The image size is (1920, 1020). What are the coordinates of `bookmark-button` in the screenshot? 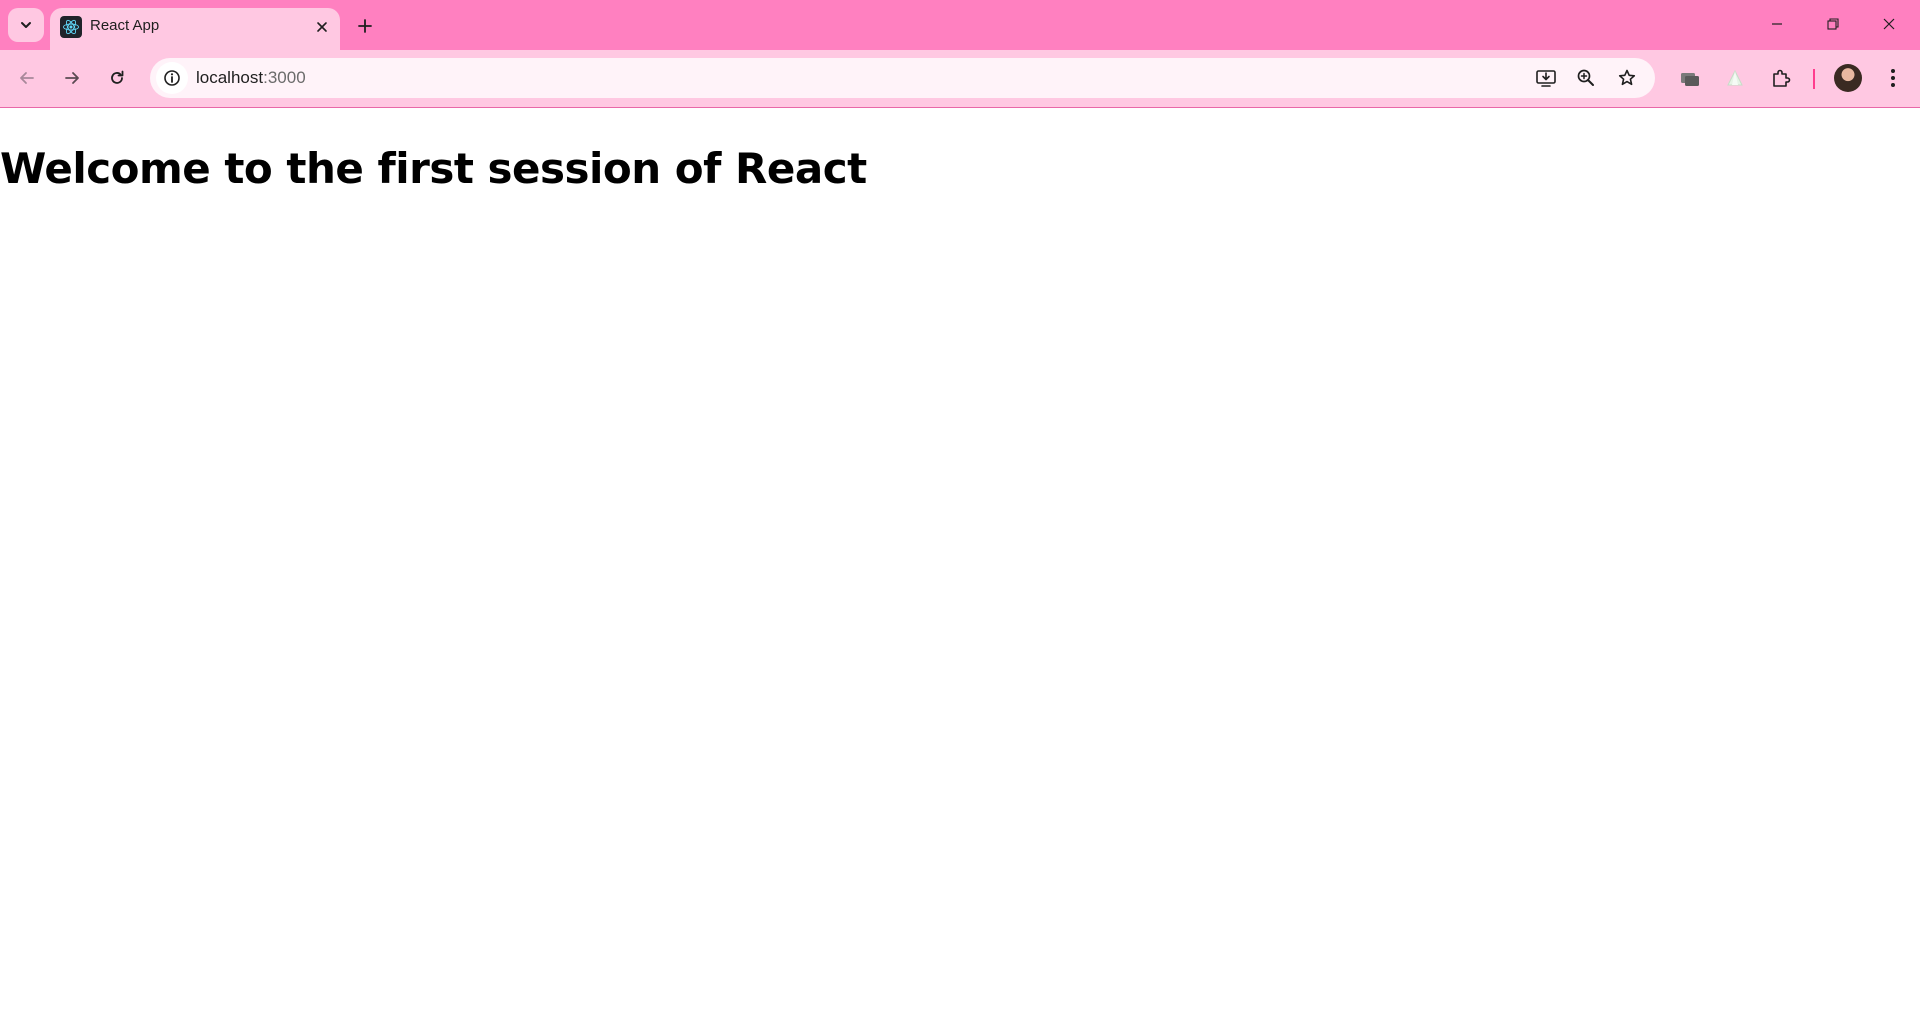 It's located at (1627, 78).